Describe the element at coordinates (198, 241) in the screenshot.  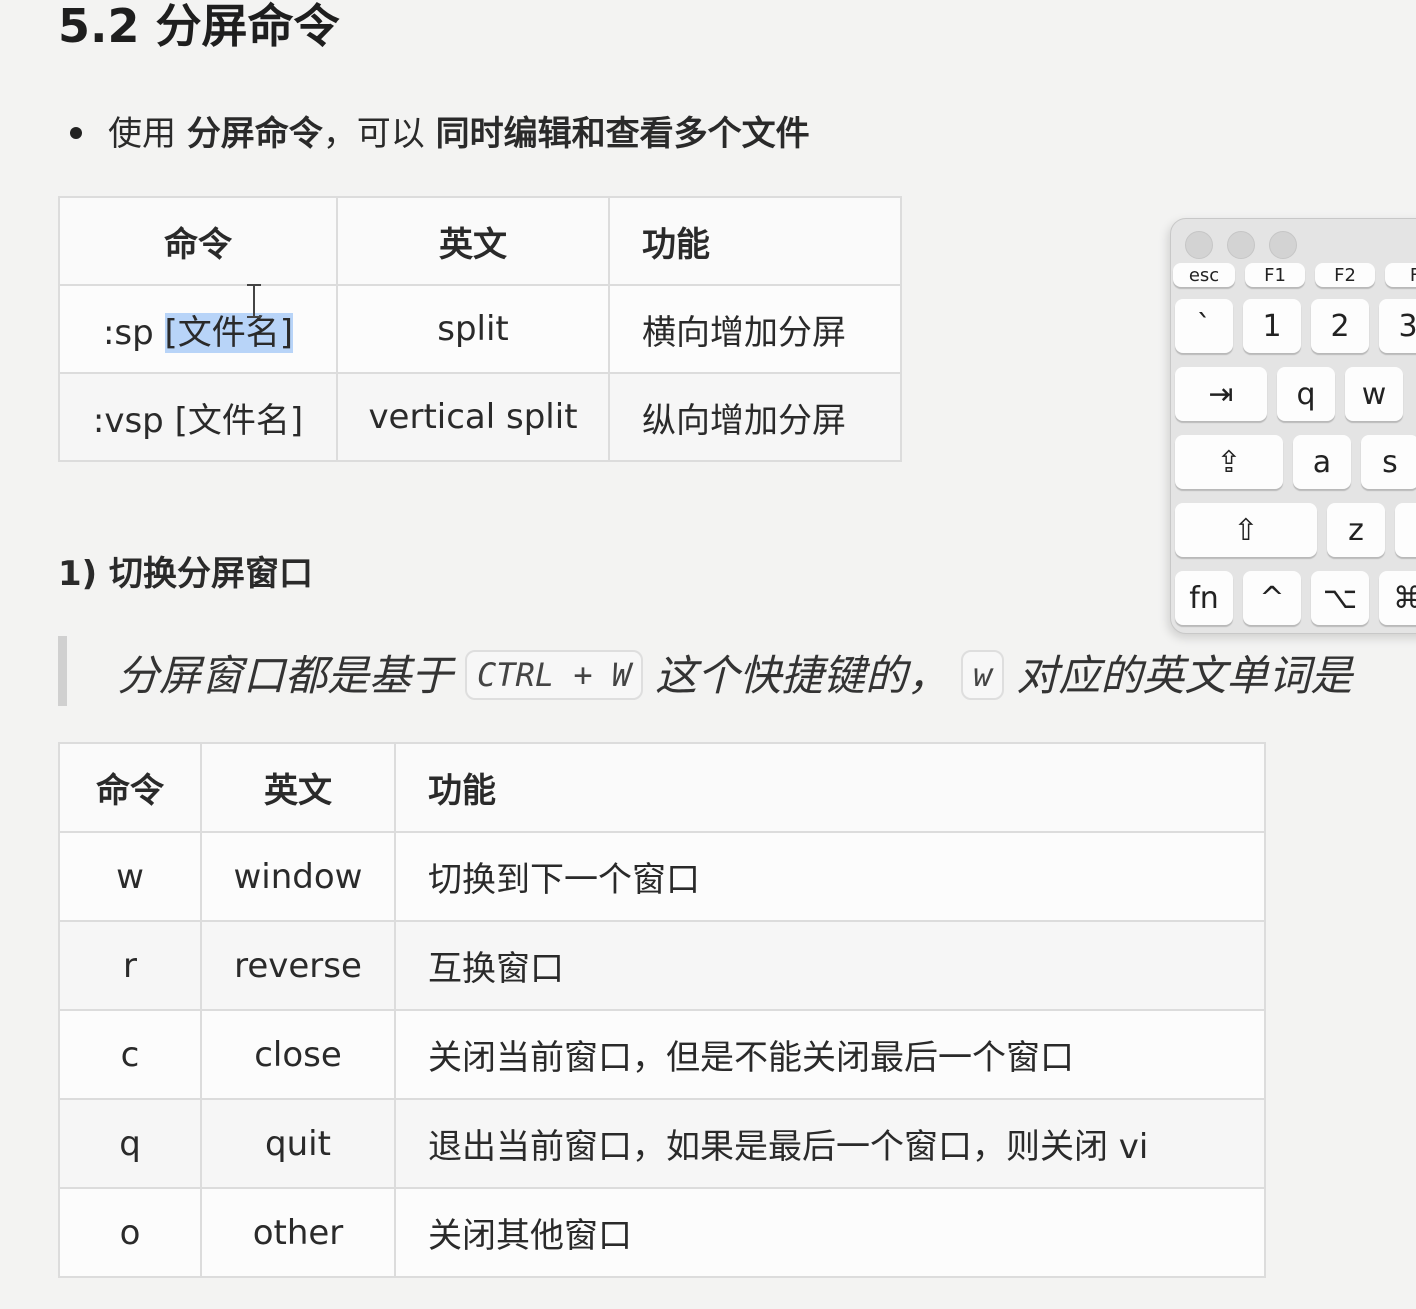
I see `table1-header-command: 命令` at that location.